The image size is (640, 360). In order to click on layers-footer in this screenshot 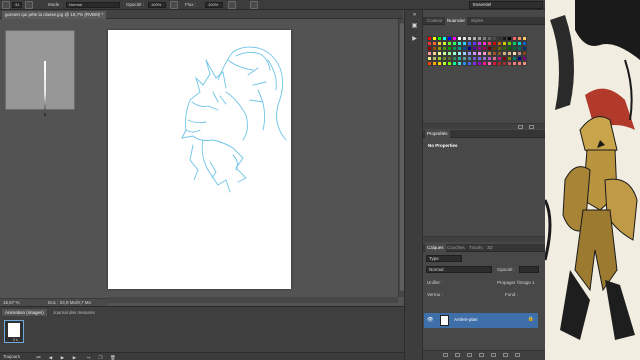, I will do `click(484, 355)`.